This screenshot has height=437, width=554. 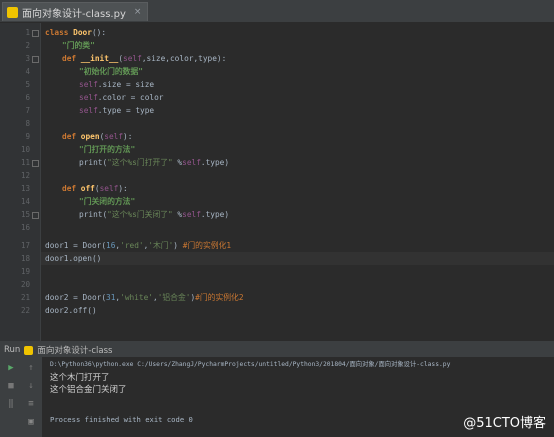 What do you see at coordinates (80, 378) in the screenshot?
I see `console-output-line: 这个木门打开了` at bounding box center [80, 378].